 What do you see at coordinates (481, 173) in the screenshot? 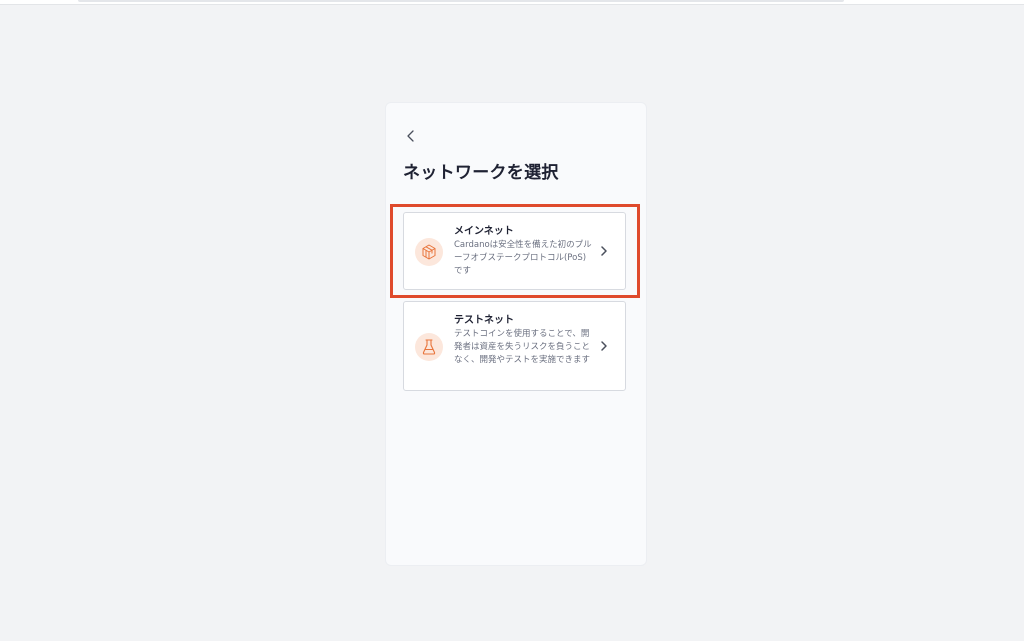
I see `page-title: ネットワークを選択` at bounding box center [481, 173].